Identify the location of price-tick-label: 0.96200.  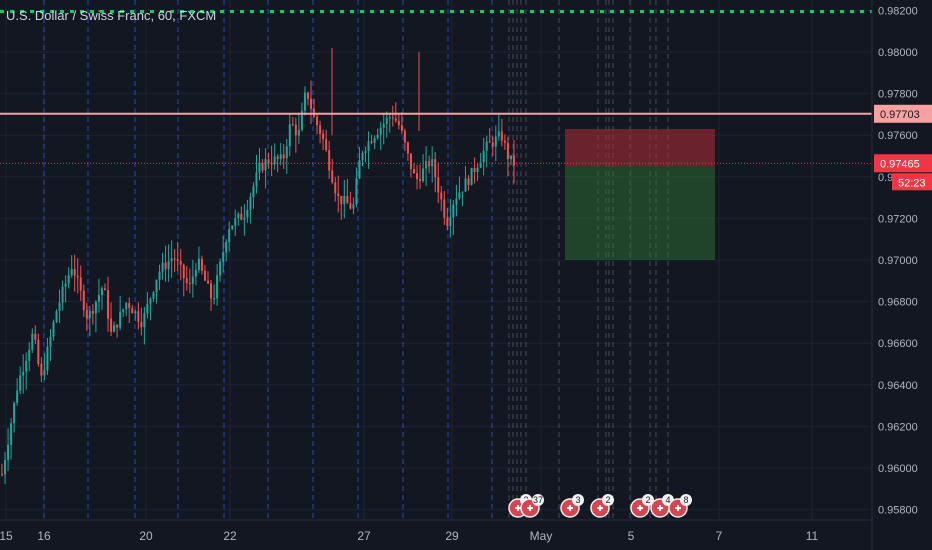
(898, 427).